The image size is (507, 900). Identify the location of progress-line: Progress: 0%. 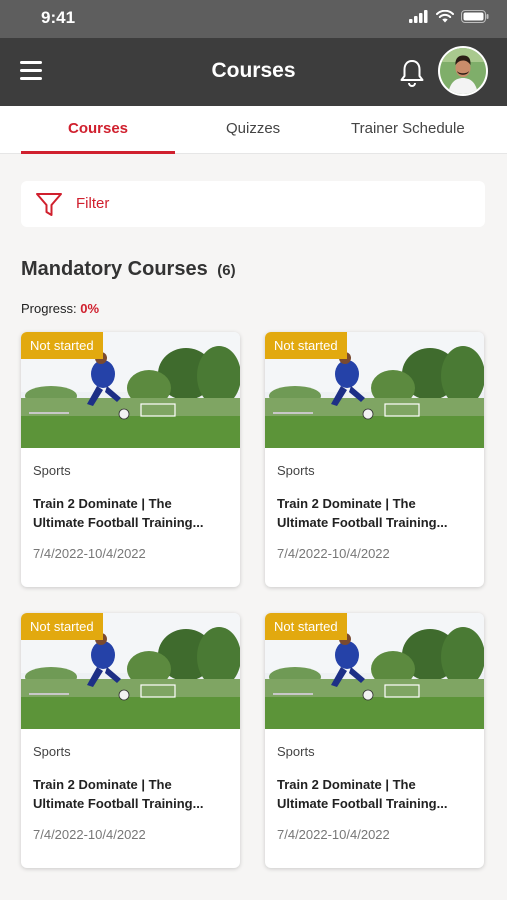
(60, 308).